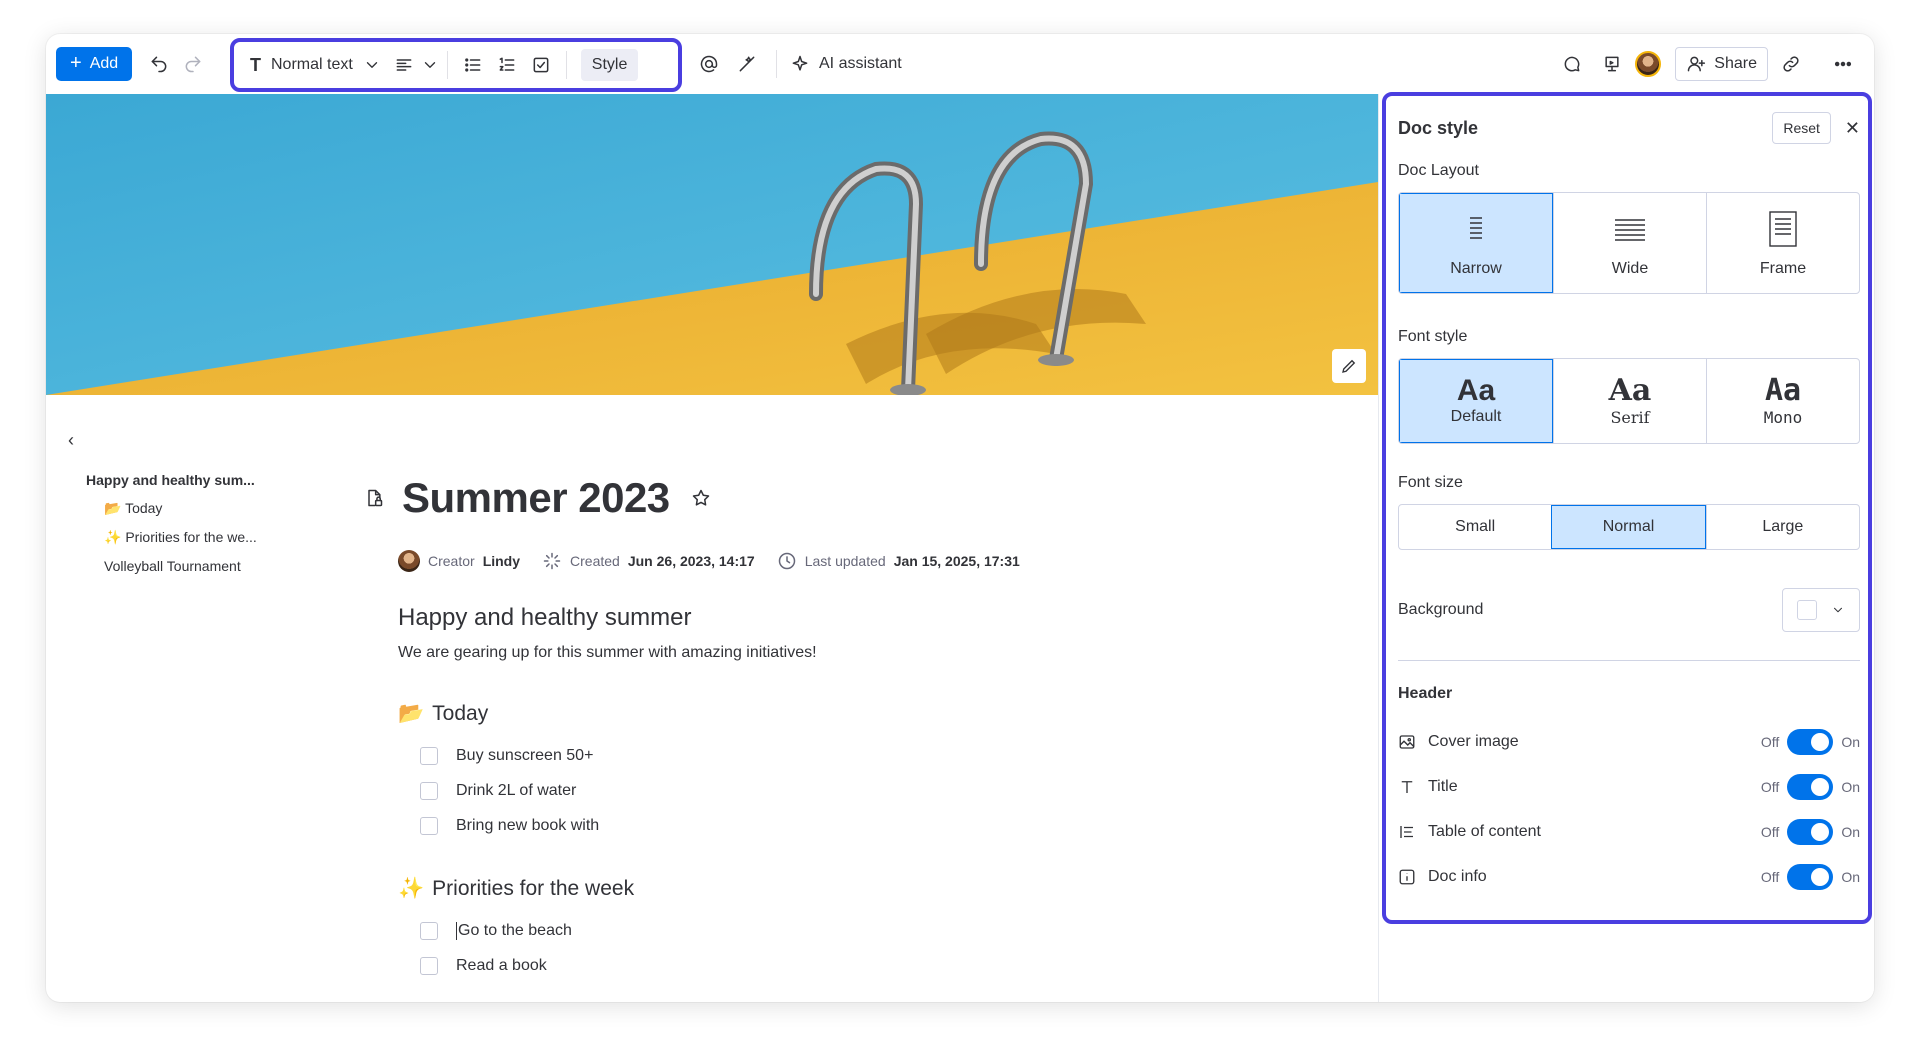 The image size is (1920, 1058). What do you see at coordinates (1838, 610) in the screenshot?
I see `chevron-down-icon` at bounding box center [1838, 610].